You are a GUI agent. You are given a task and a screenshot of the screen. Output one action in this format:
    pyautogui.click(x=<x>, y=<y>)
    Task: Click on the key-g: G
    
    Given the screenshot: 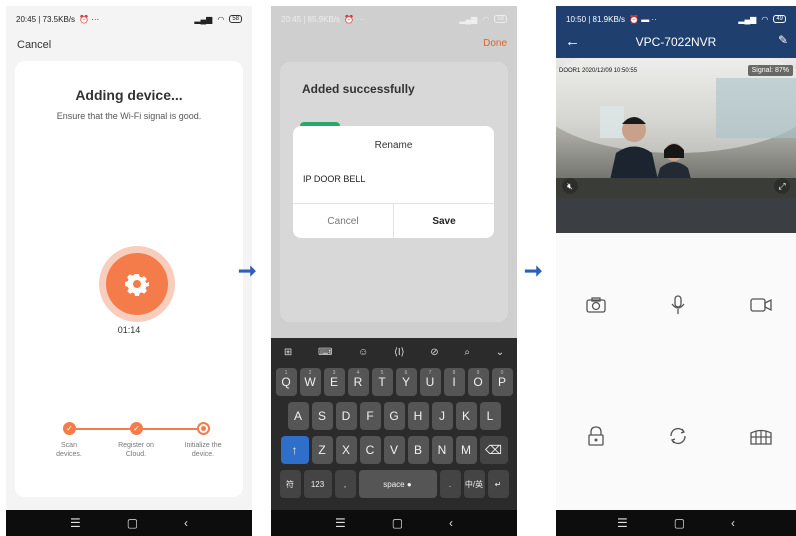 What is the action you would take?
    pyautogui.click(x=394, y=416)
    